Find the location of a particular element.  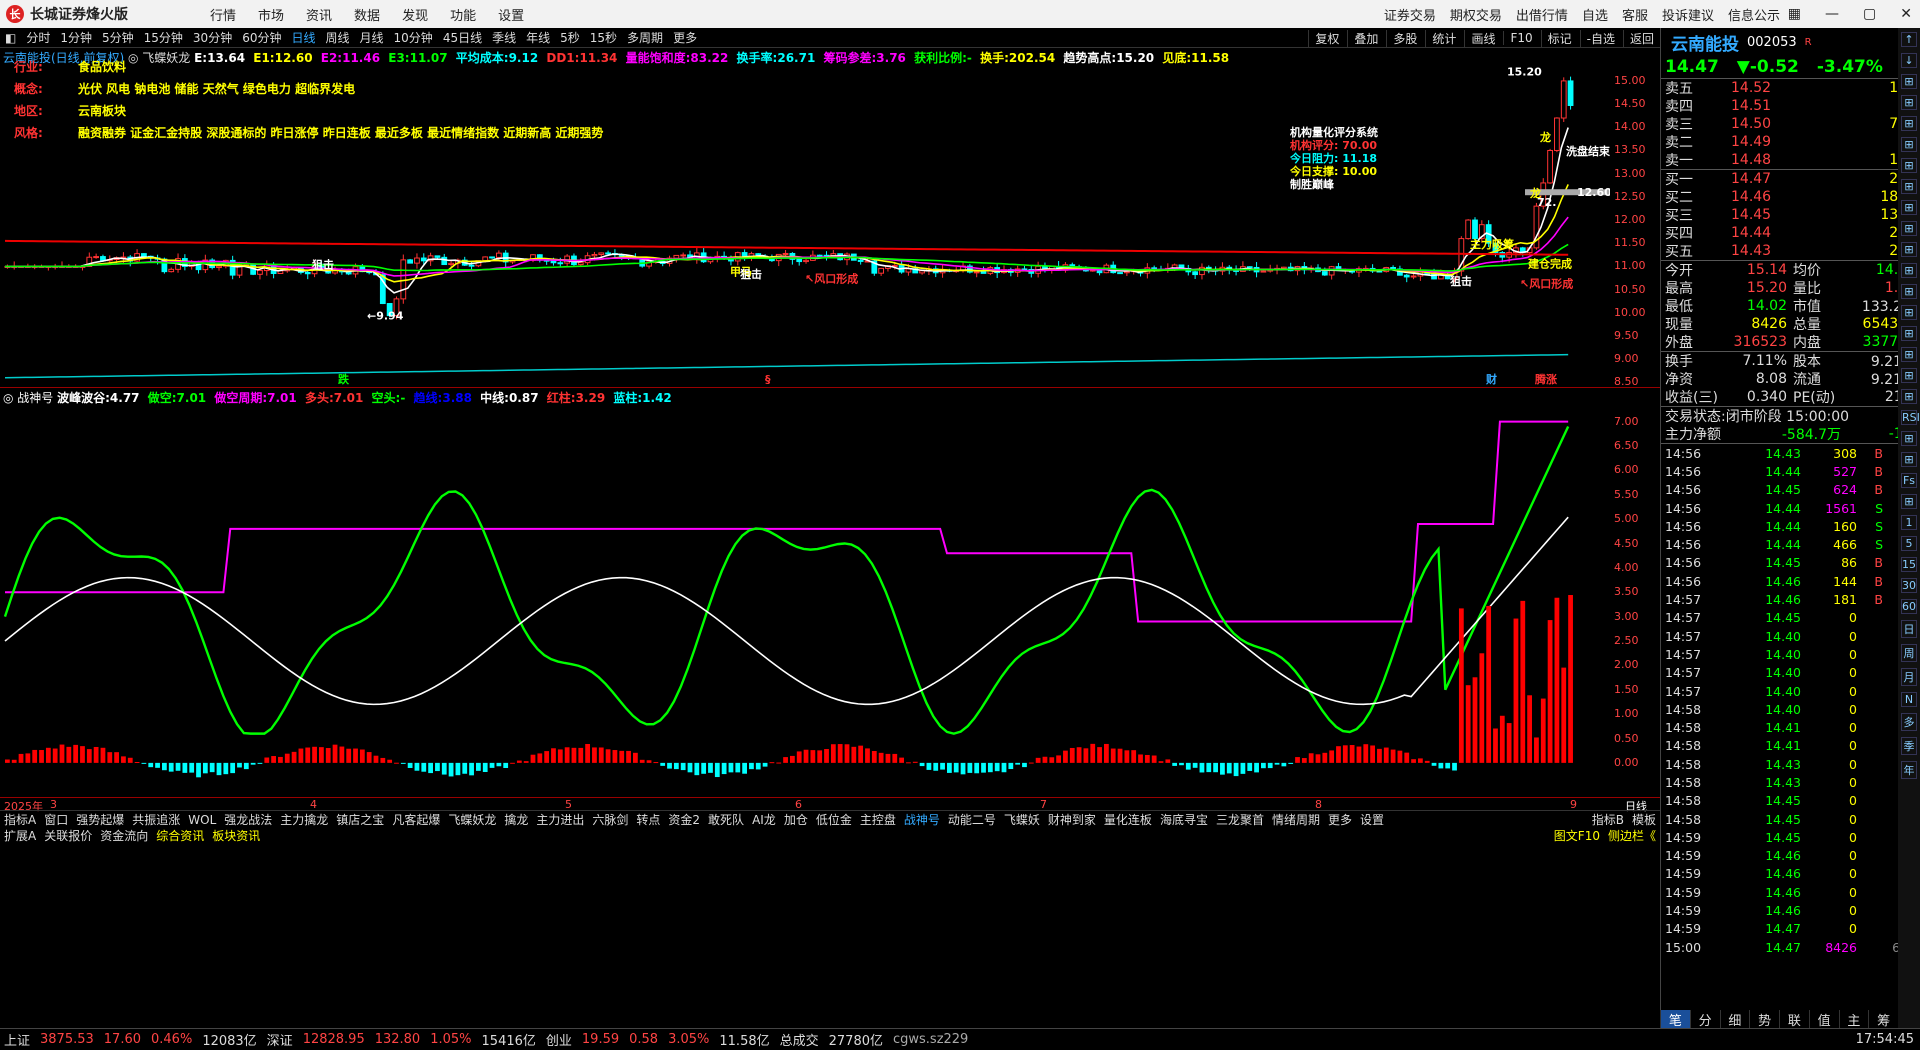

quote-tab-主: 主 is located at coordinates (1853, 1019).